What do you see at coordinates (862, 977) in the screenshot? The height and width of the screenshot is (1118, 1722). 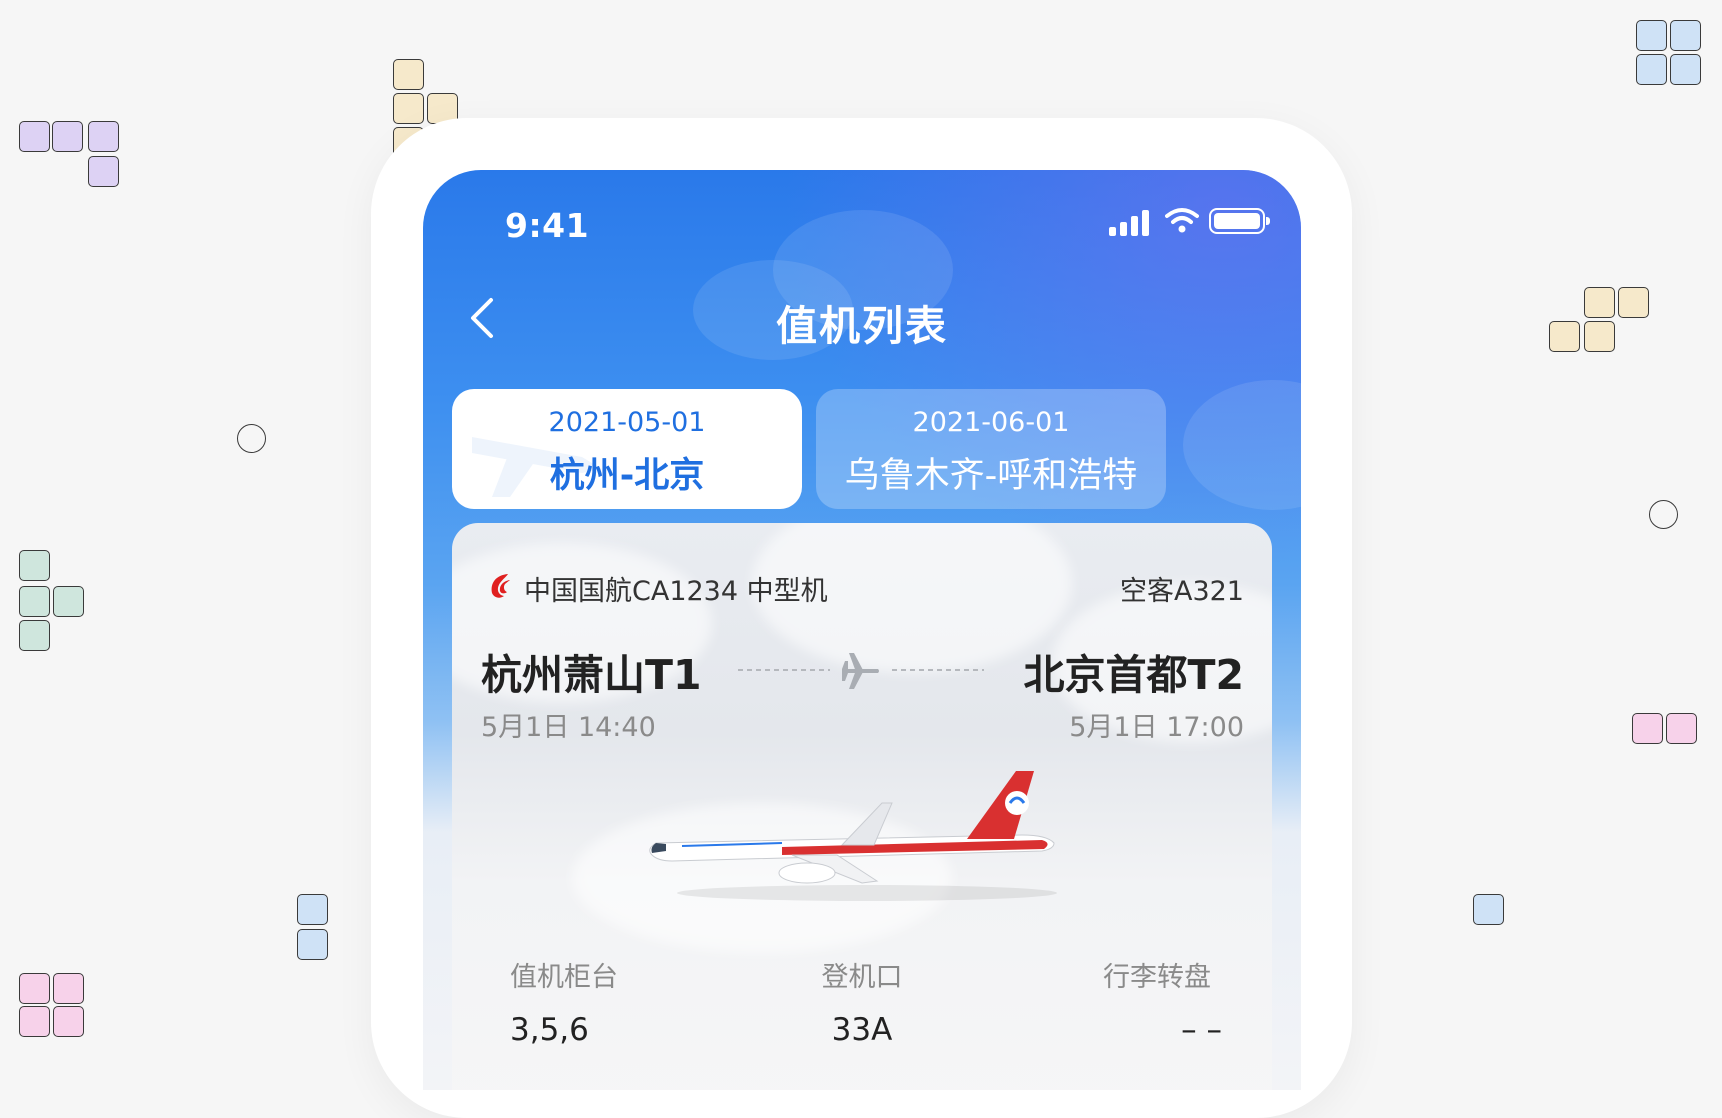 I see `info-label: 登机口` at bounding box center [862, 977].